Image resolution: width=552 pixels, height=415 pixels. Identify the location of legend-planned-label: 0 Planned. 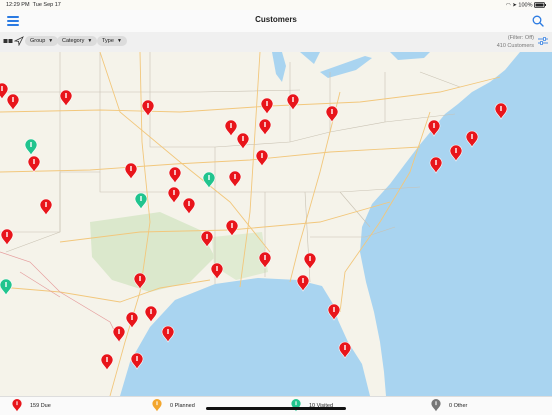
(182, 406).